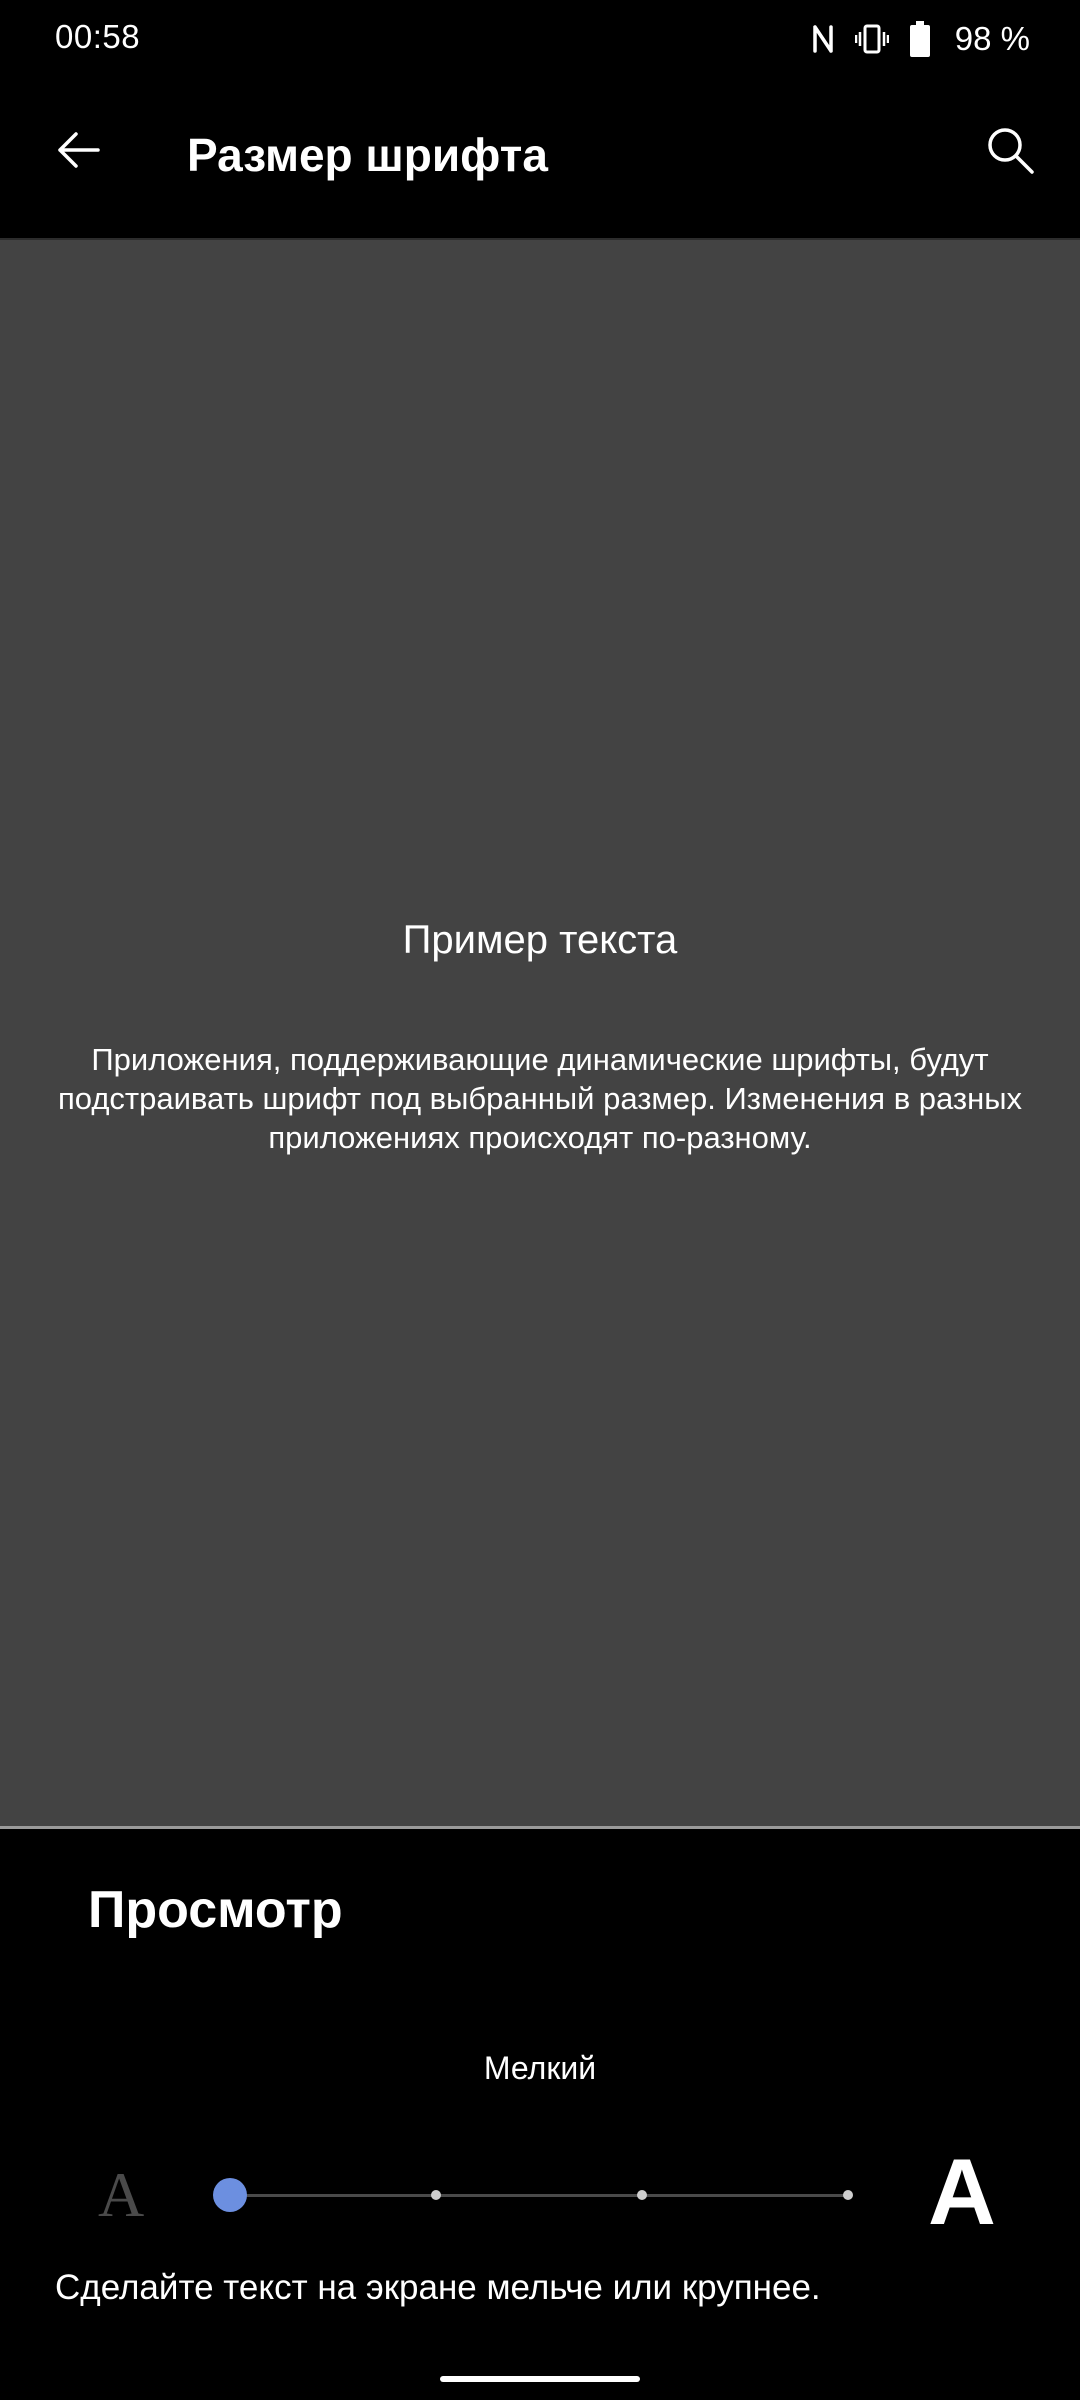  What do you see at coordinates (215, 1910) in the screenshot?
I see `section-title: Просмотр` at bounding box center [215, 1910].